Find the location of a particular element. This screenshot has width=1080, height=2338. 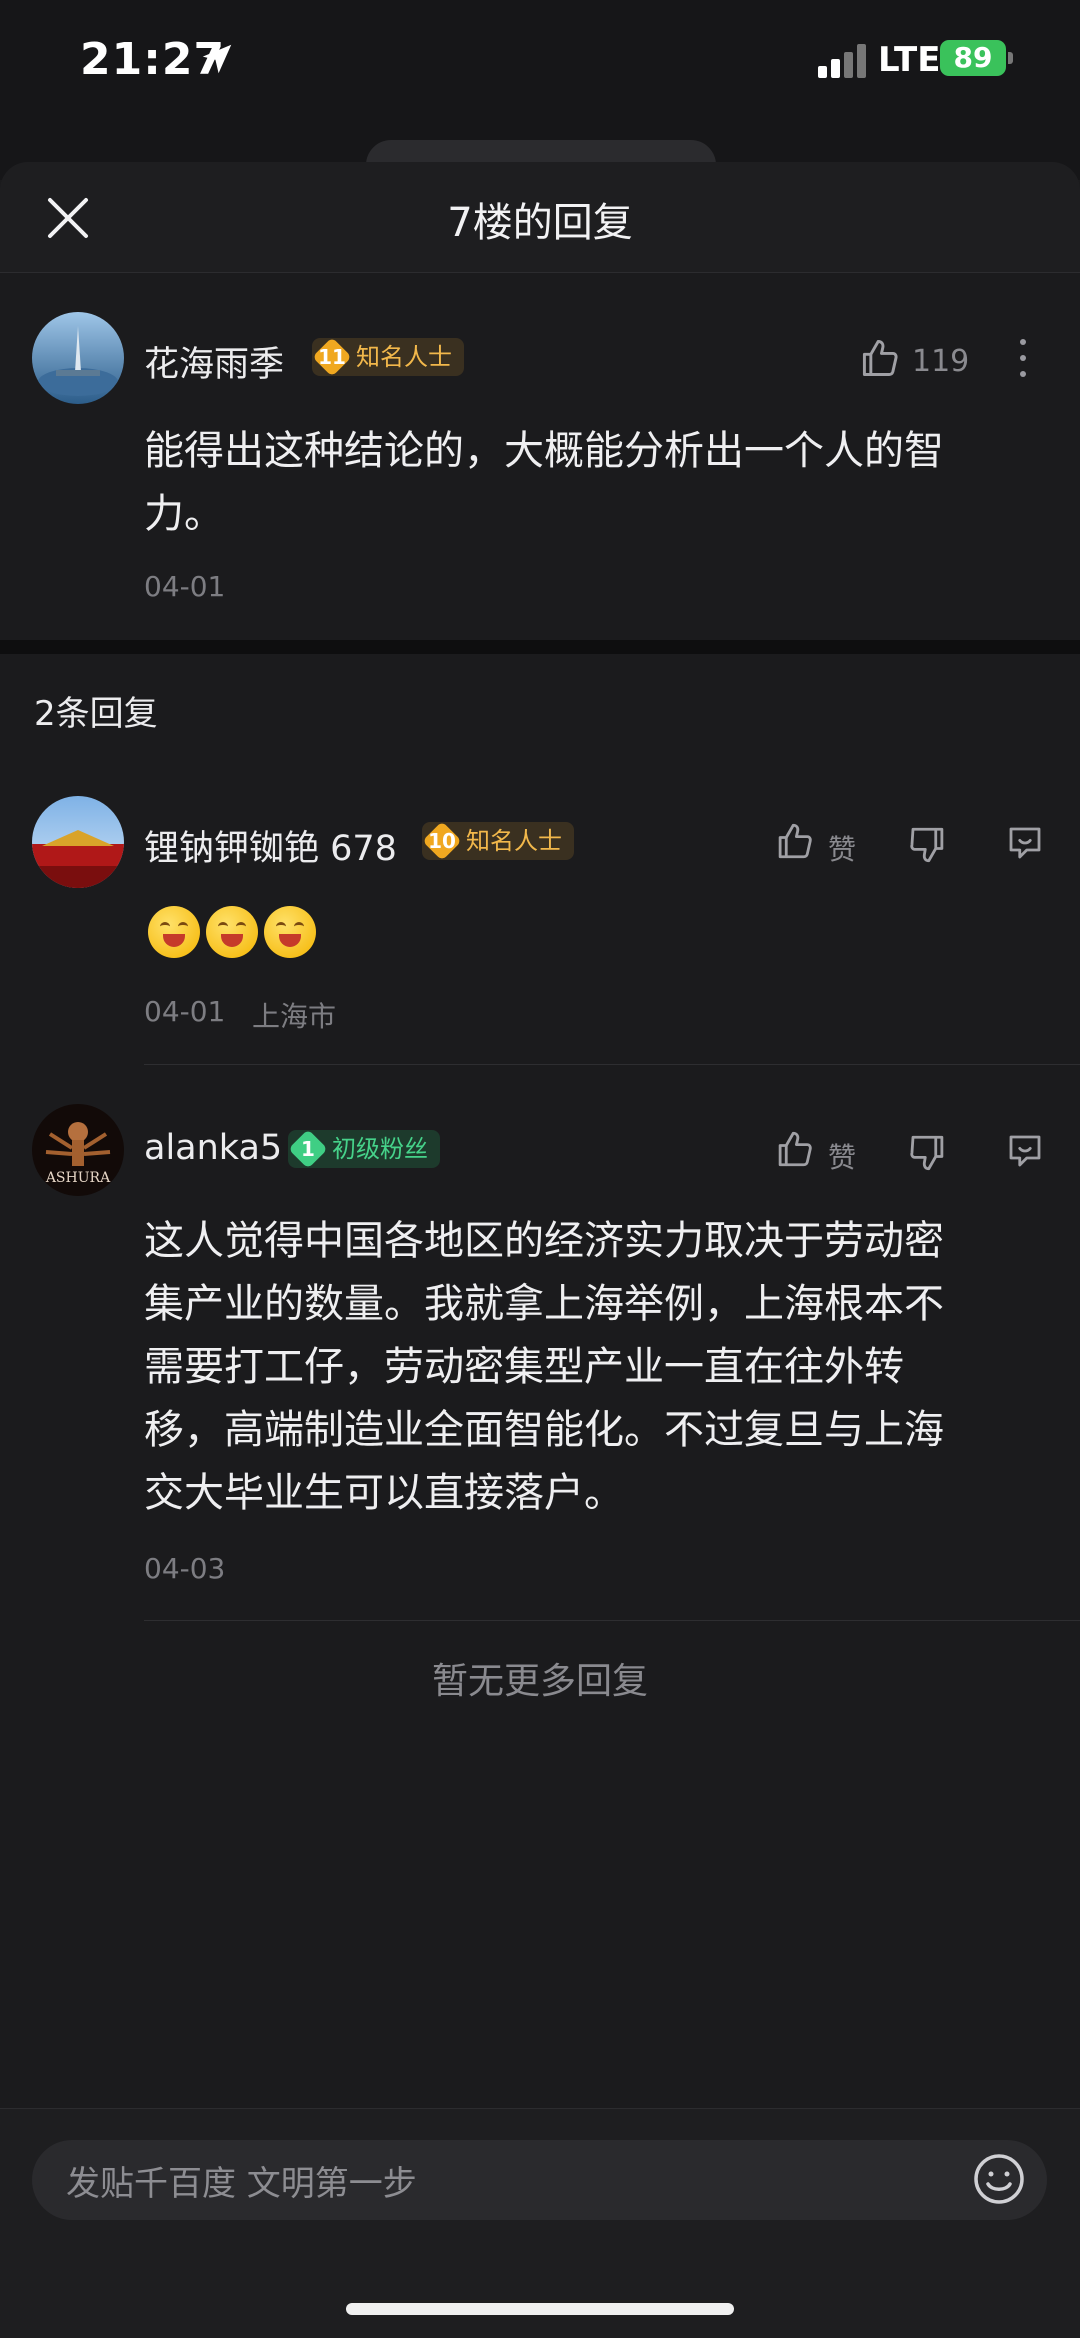

reply-text-line: 需要打工仔，劳动密集型产业一直在往外转 is located at coordinates (524, 1367).